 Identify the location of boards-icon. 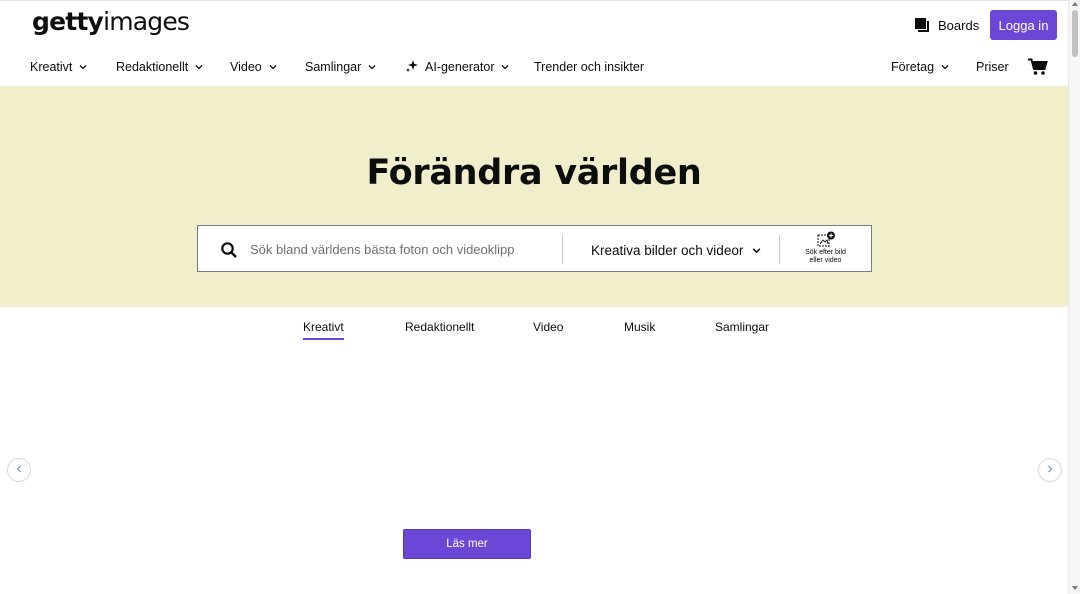
(922, 25).